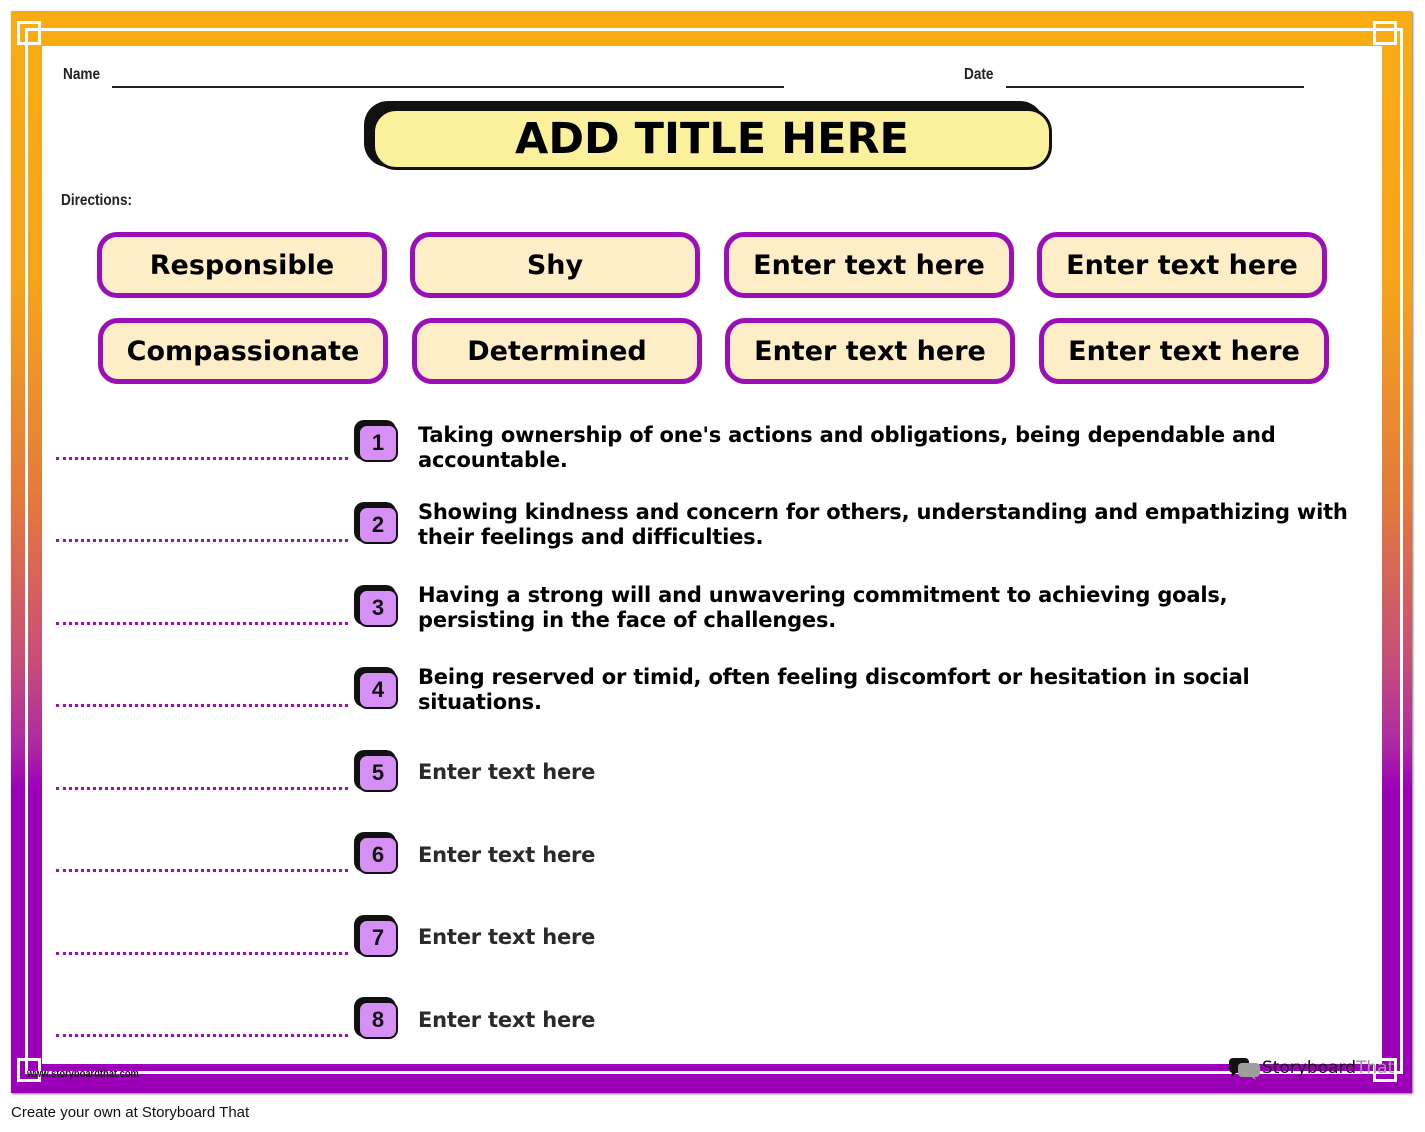 The width and height of the screenshot is (1425, 1132). I want to click on date-label: Date, so click(979, 74).